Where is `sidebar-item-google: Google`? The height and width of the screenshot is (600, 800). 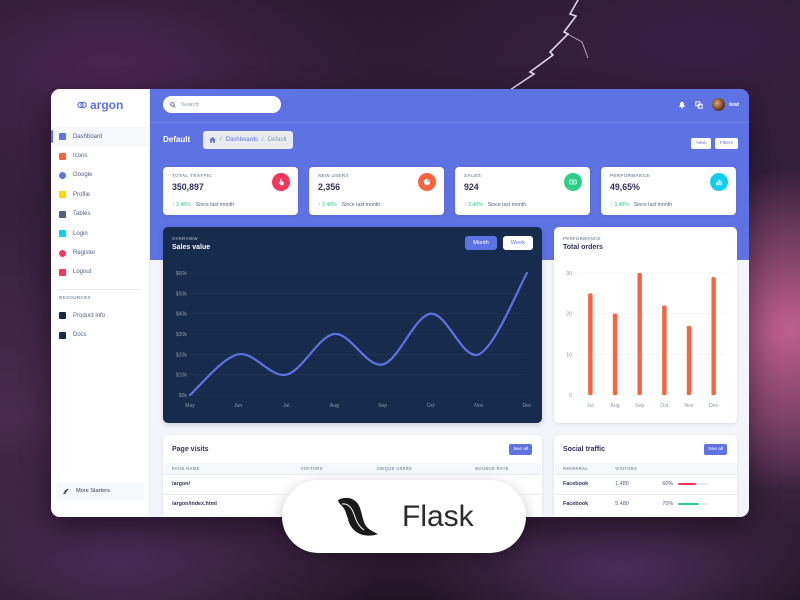
sidebar-item-google: Google is located at coordinates (100, 175).